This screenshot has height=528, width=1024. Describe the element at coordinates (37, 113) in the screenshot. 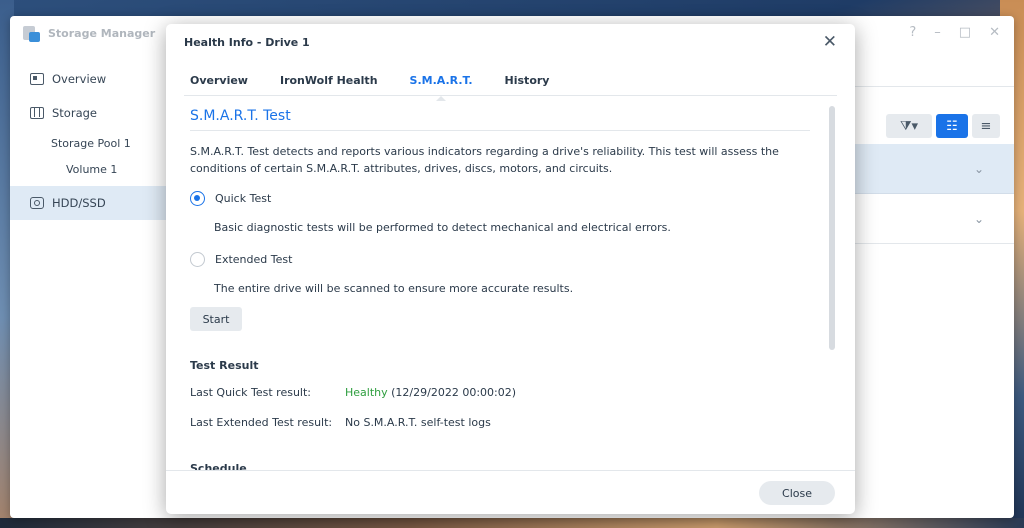

I see `storage-icon` at that location.